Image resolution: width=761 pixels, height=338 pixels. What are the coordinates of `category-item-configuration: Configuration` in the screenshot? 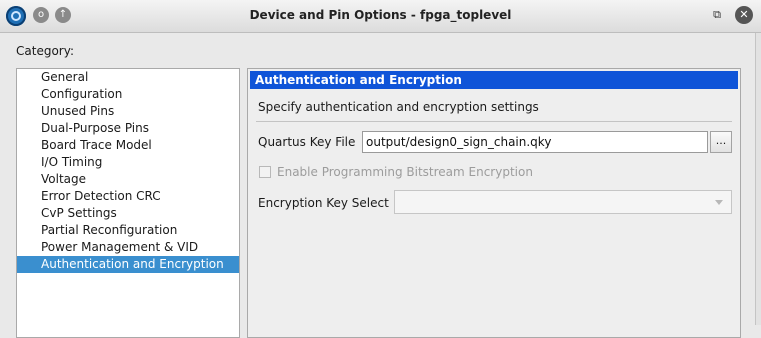 It's located at (128, 94).